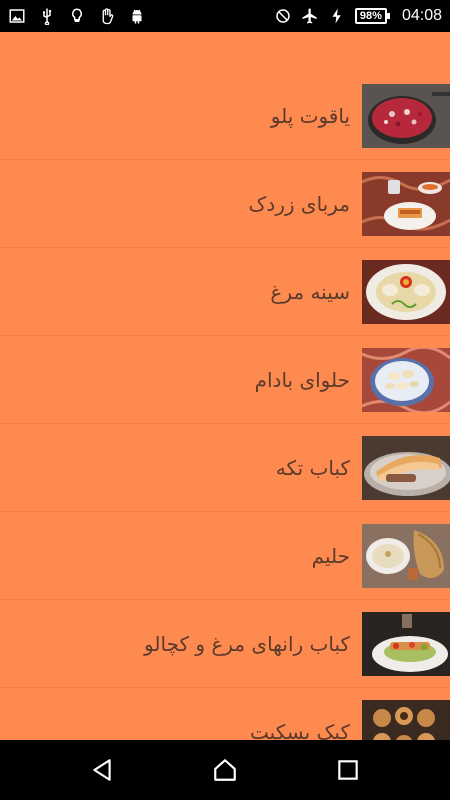 The height and width of the screenshot is (800, 450). Describe the element at coordinates (406, 203) in the screenshot. I see `carrot-jam-thumbnail` at that location.